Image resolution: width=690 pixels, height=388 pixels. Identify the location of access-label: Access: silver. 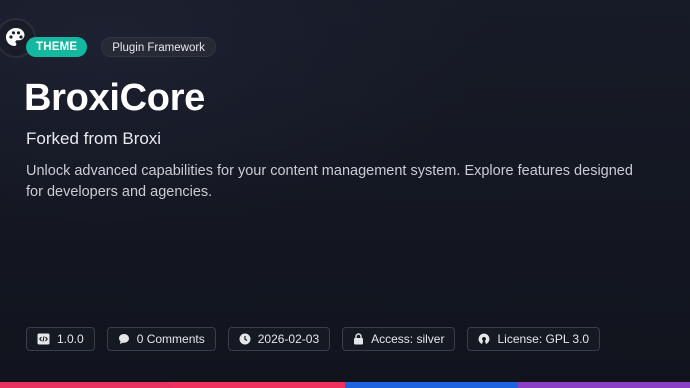
(408, 339).